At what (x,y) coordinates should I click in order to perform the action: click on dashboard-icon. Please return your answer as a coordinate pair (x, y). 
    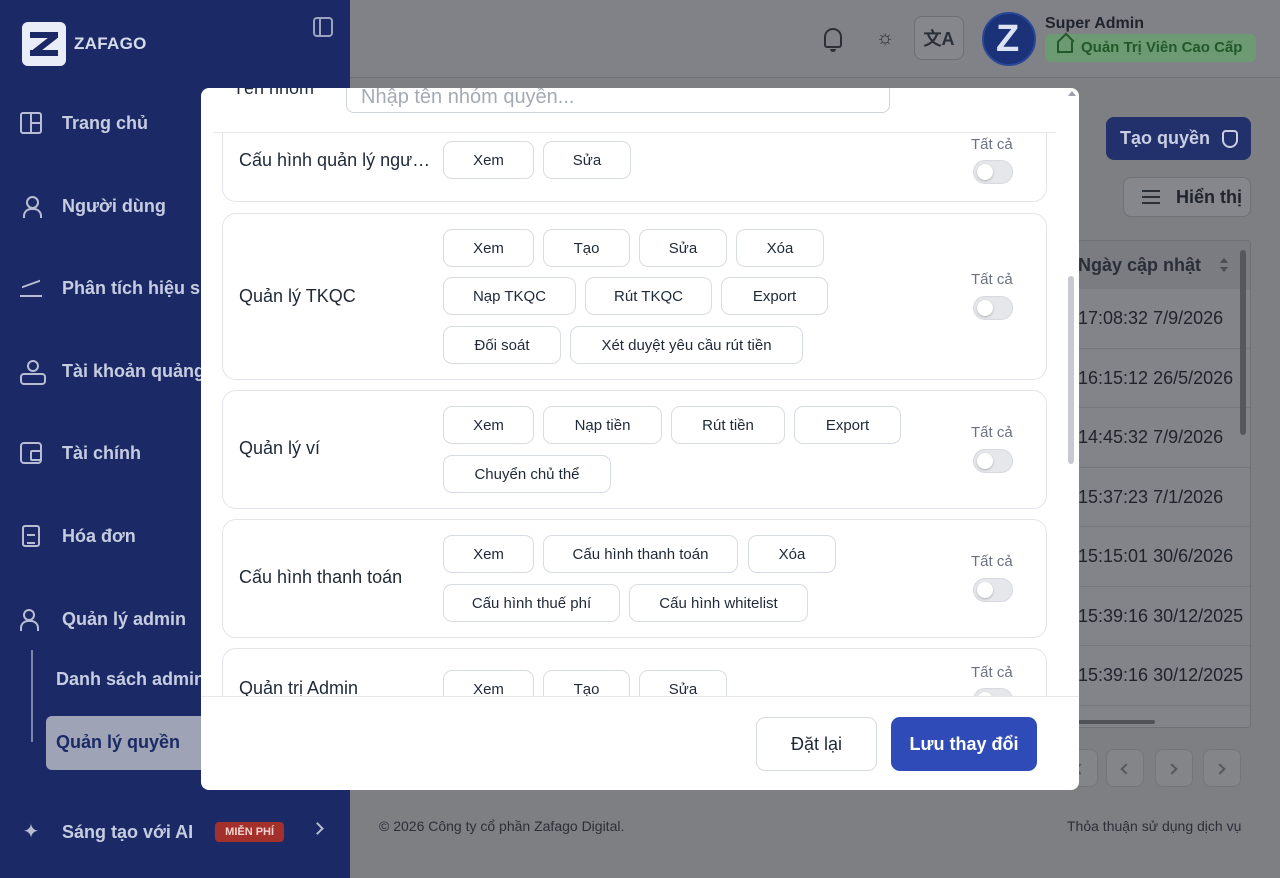
    Looking at the image, I should click on (31, 123).